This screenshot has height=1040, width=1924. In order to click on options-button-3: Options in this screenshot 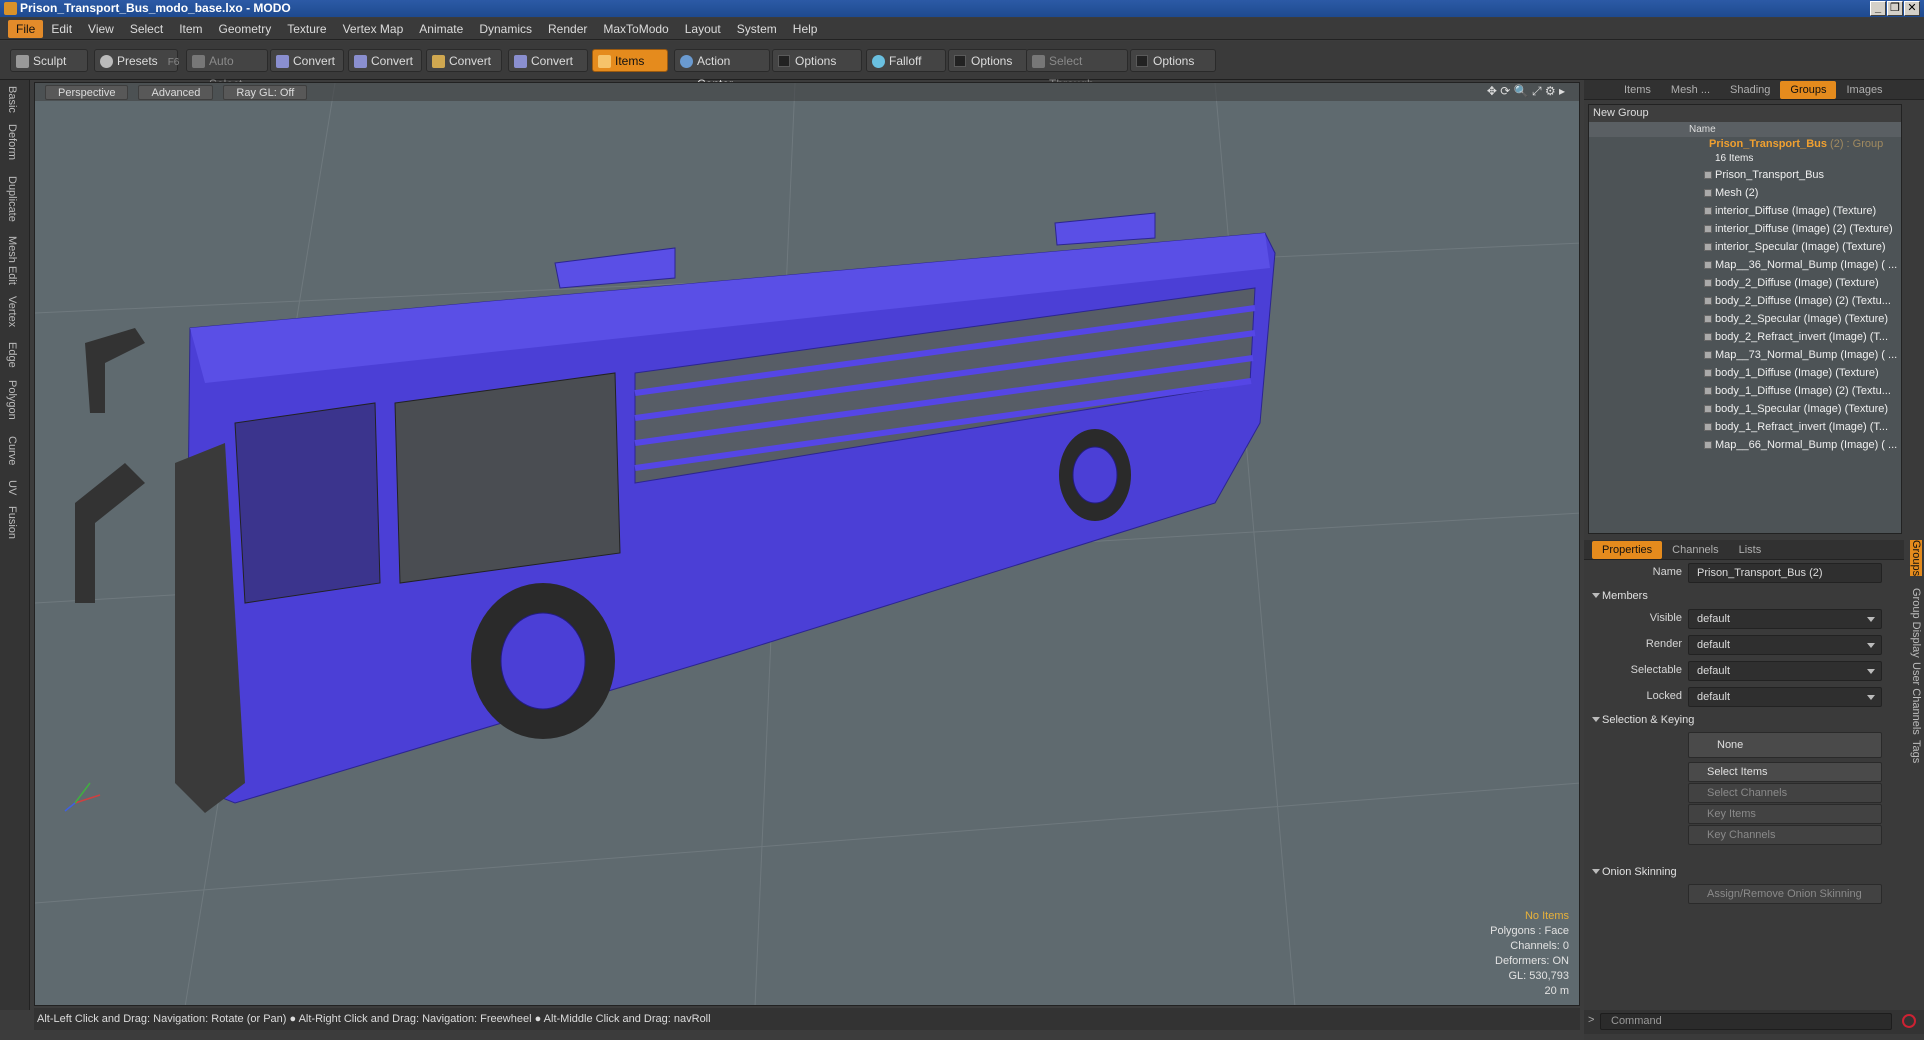, I will do `click(1173, 60)`.